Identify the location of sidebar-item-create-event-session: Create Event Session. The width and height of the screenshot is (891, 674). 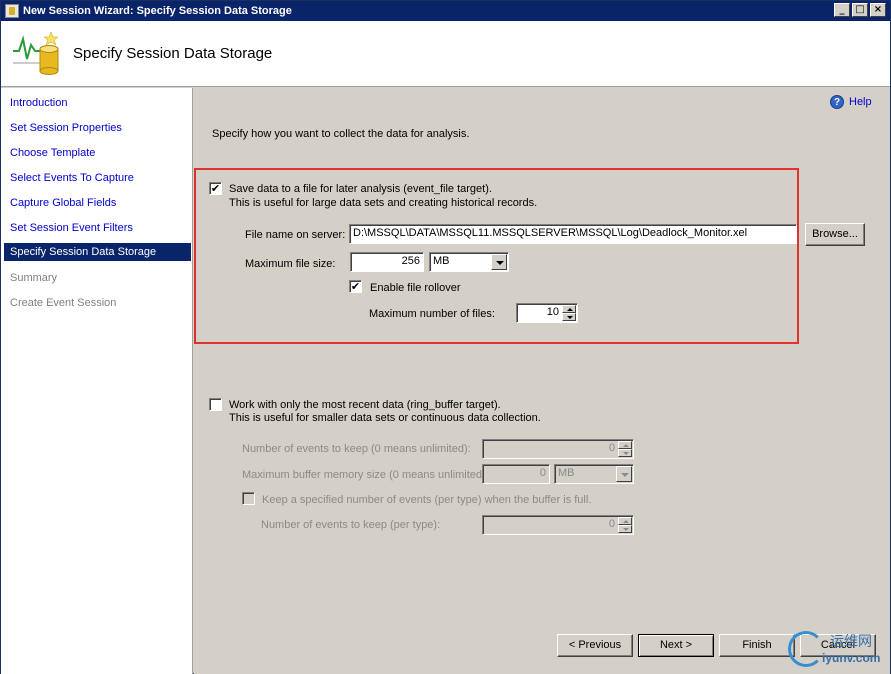
(63, 303).